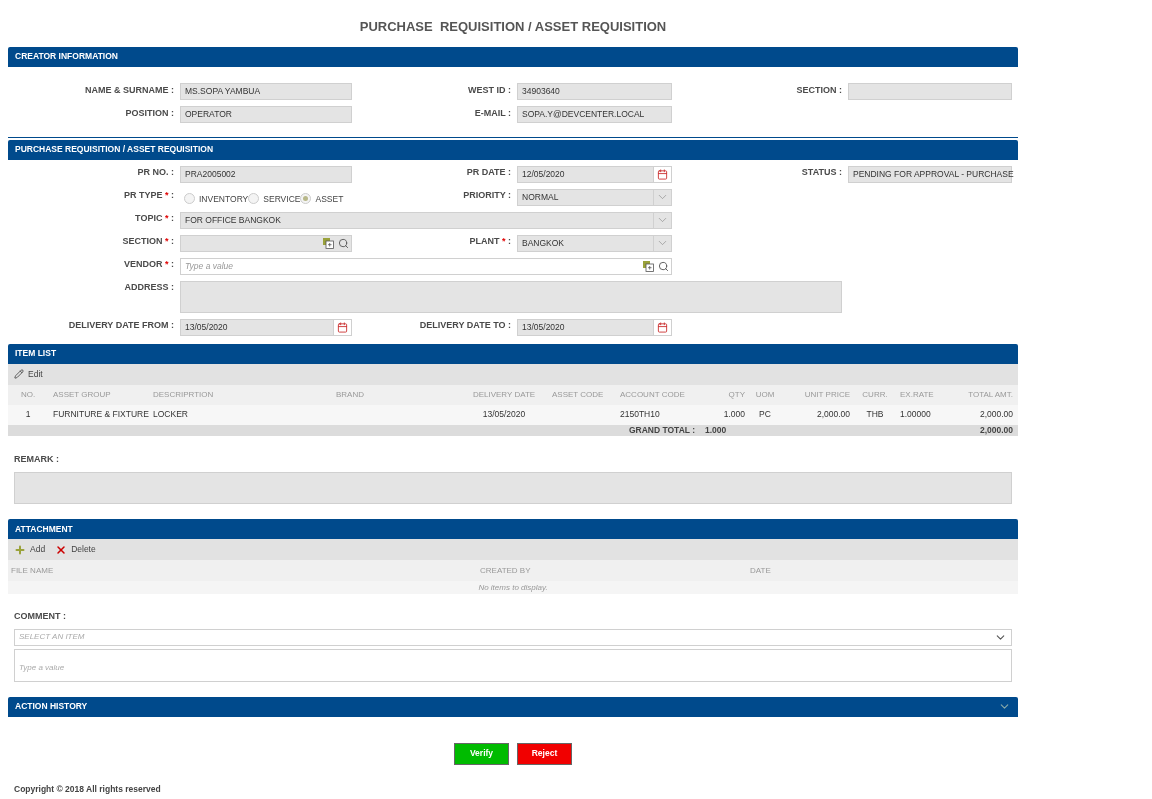 This screenshot has height=799, width=1152. I want to click on field-value: BANGKOK, so click(543, 242).